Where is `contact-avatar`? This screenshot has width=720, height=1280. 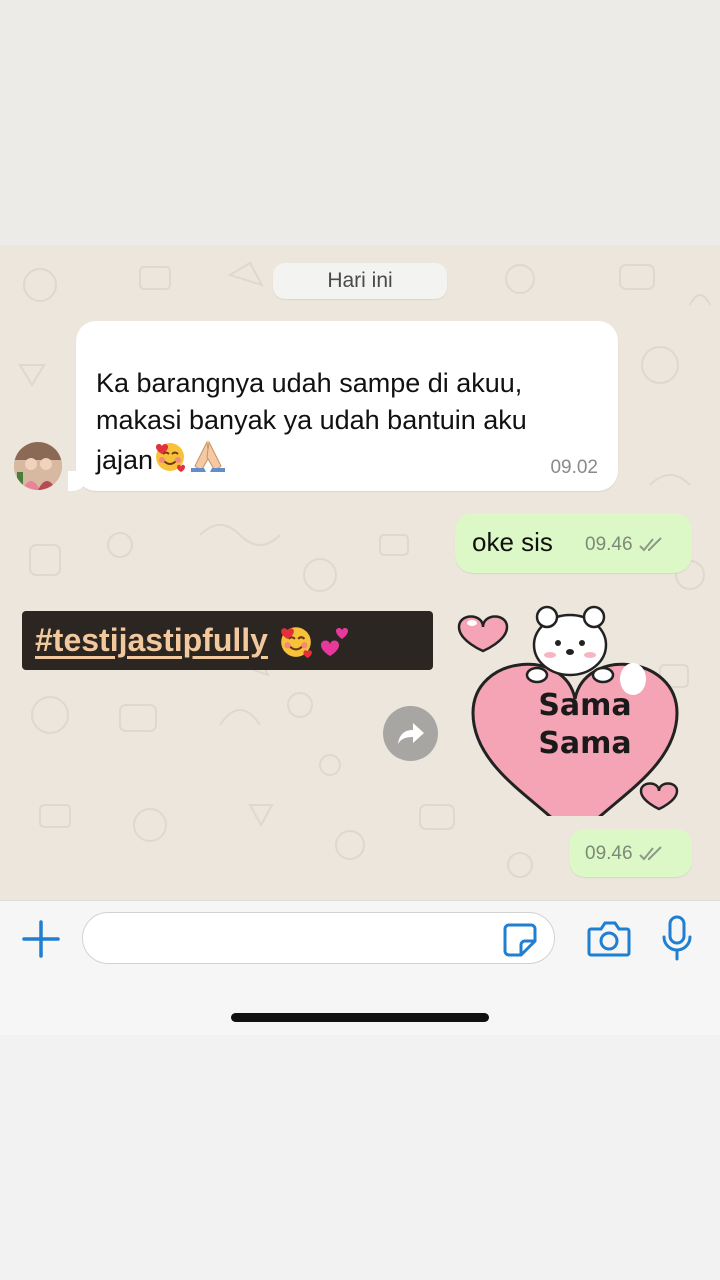 contact-avatar is located at coordinates (38, 466).